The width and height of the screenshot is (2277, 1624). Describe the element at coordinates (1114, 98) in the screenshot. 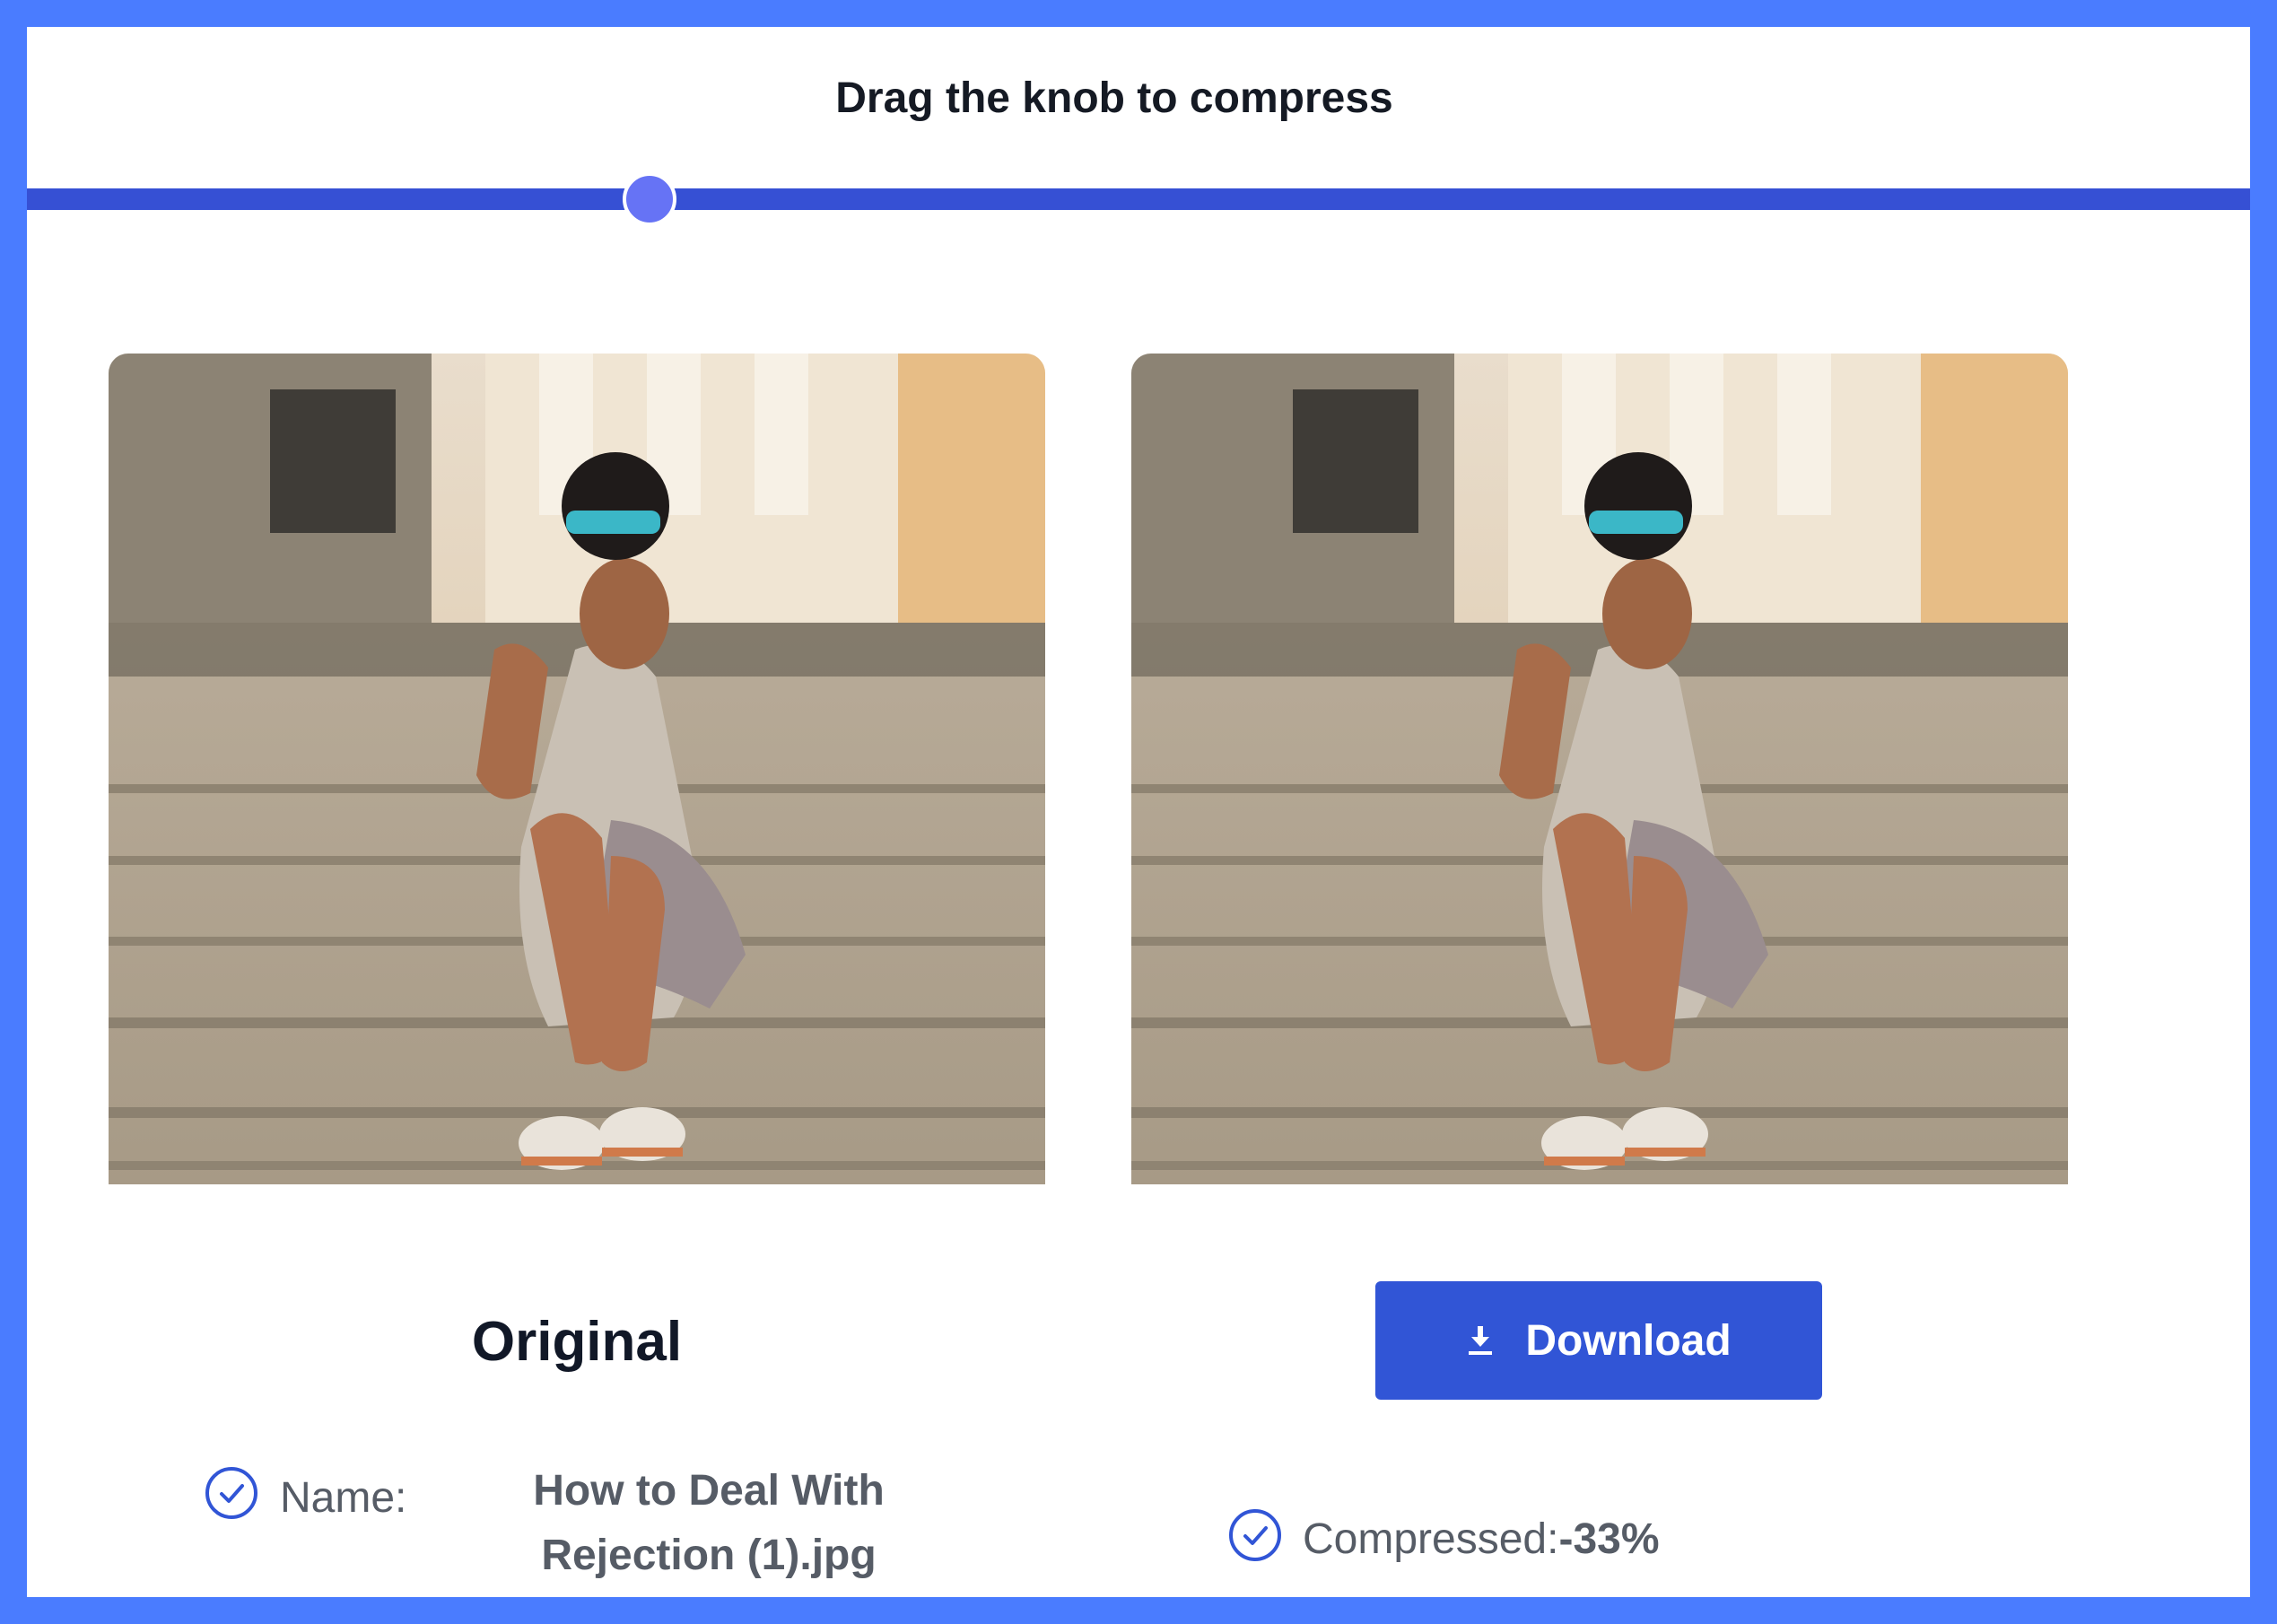

I see `slider-instruction: Drag the knob to compress` at that location.